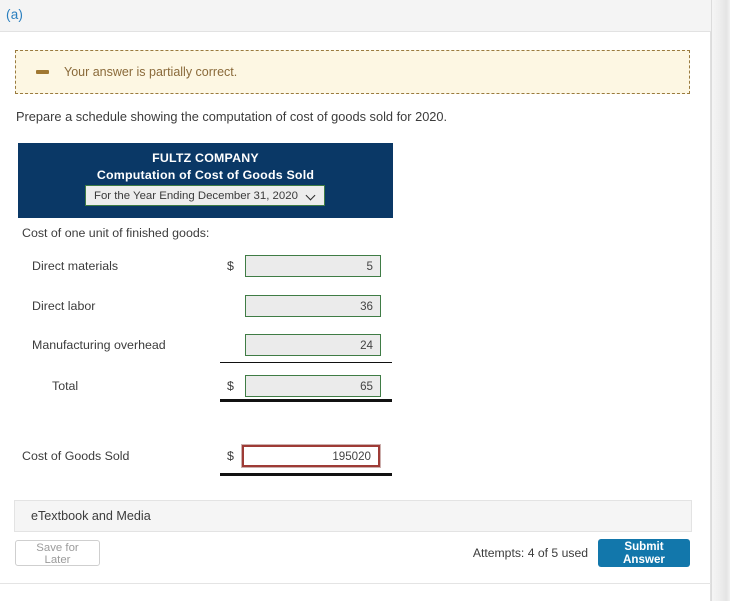  What do you see at coordinates (306, 362) in the screenshot?
I see `subtotal-rule` at bounding box center [306, 362].